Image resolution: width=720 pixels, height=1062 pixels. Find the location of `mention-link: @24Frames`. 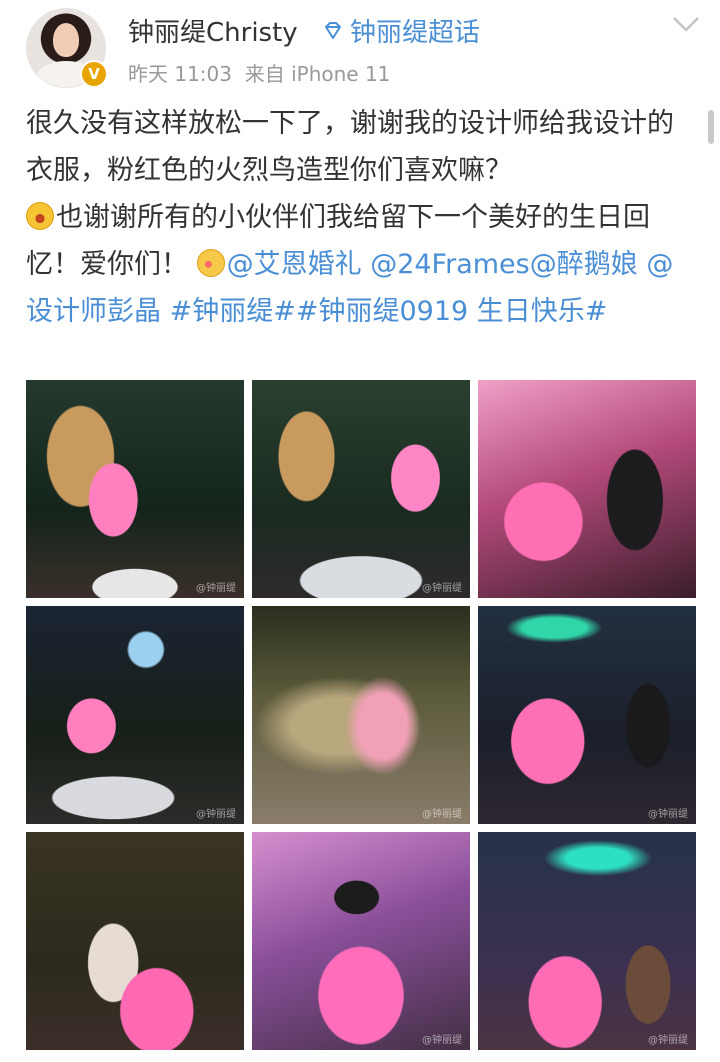

mention-link: @24Frames is located at coordinates (450, 264).